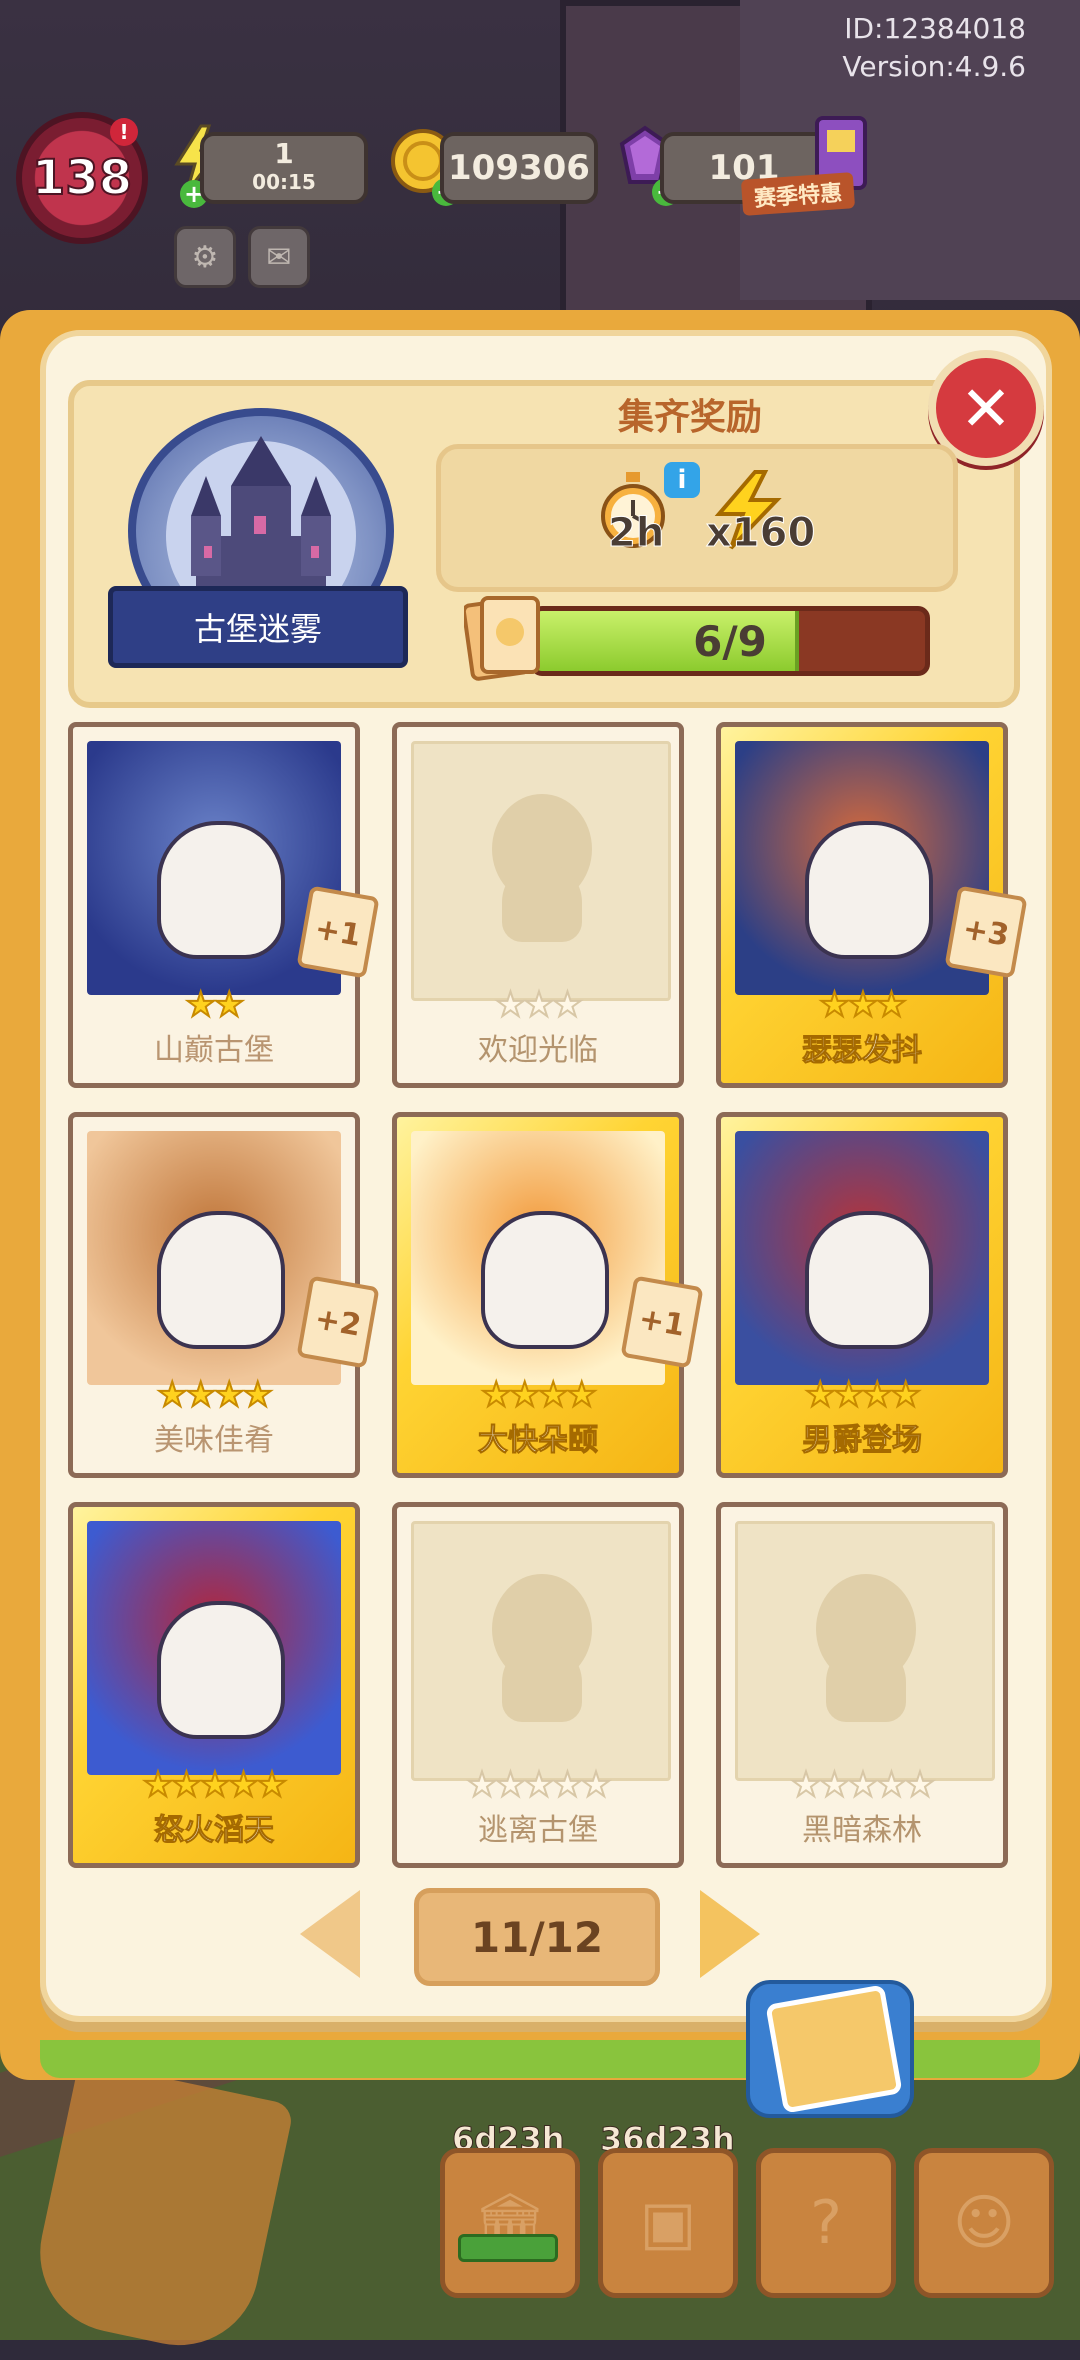  Describe the element at coordinates (284, 153) in the screenshot. I see `energy-value: 1` at that location.